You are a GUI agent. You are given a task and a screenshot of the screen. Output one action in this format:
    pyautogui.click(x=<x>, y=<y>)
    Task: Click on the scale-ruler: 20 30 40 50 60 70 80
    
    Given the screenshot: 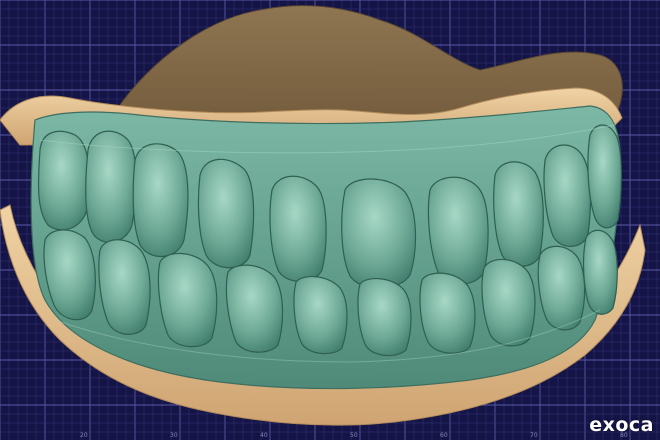 What is the action you would take?
    pyautogui.click(x=354, y=435)
    